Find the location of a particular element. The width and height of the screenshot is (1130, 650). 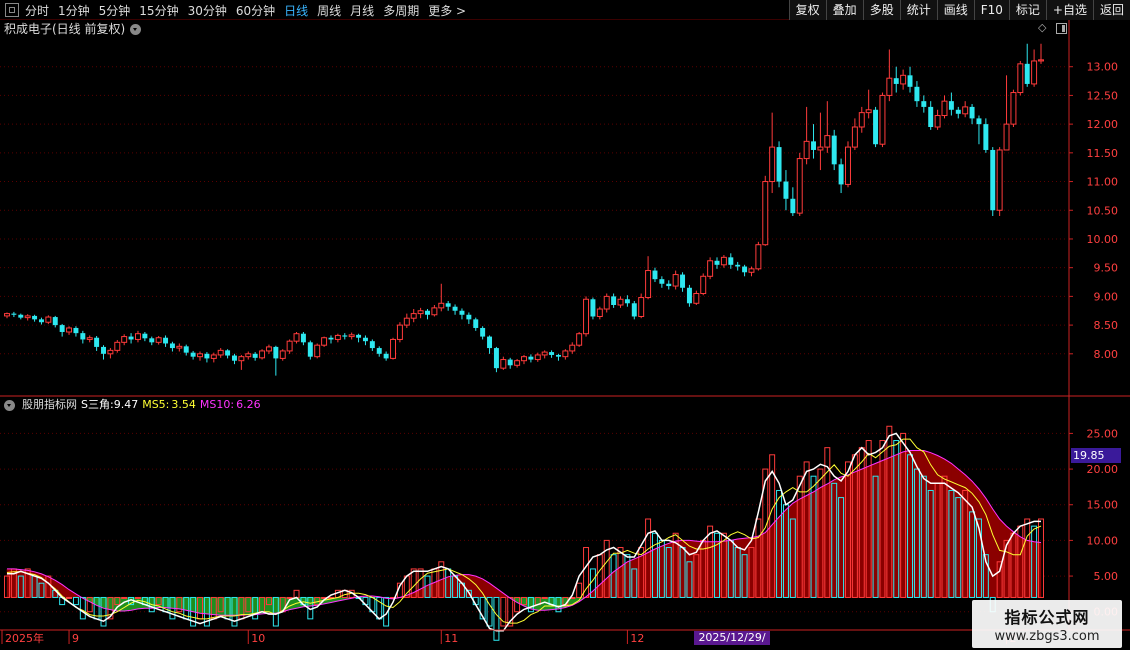

stock-title: 积成电子(日线 前复权) is located at coordinates (73, 29).